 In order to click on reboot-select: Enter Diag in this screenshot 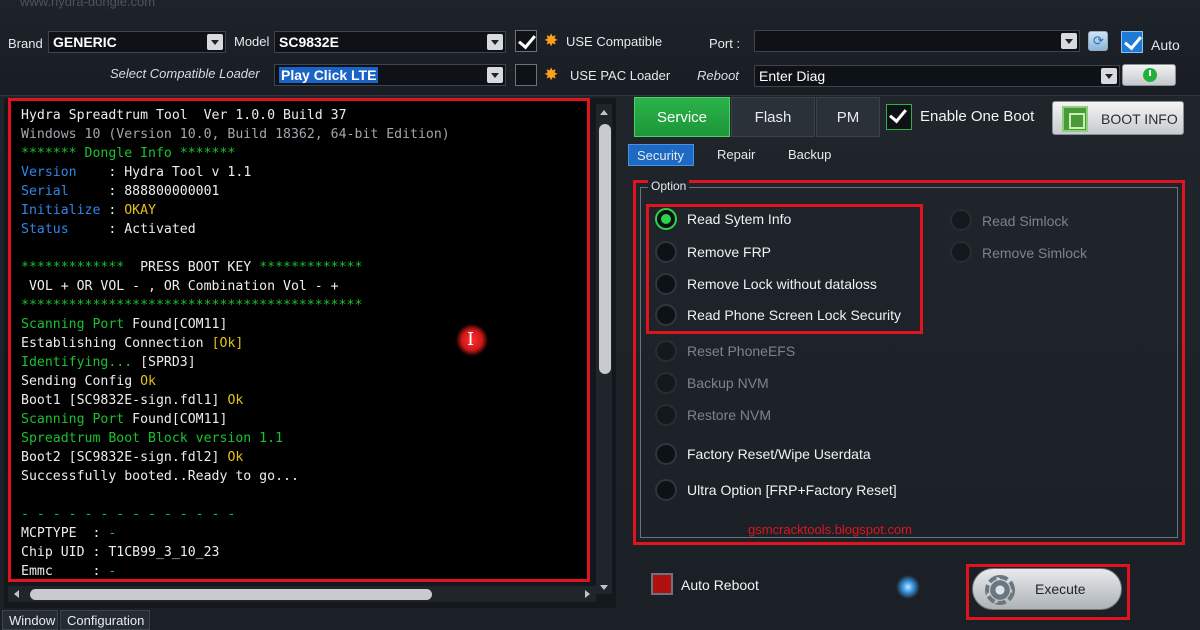, I will do `click(937, 76)`.